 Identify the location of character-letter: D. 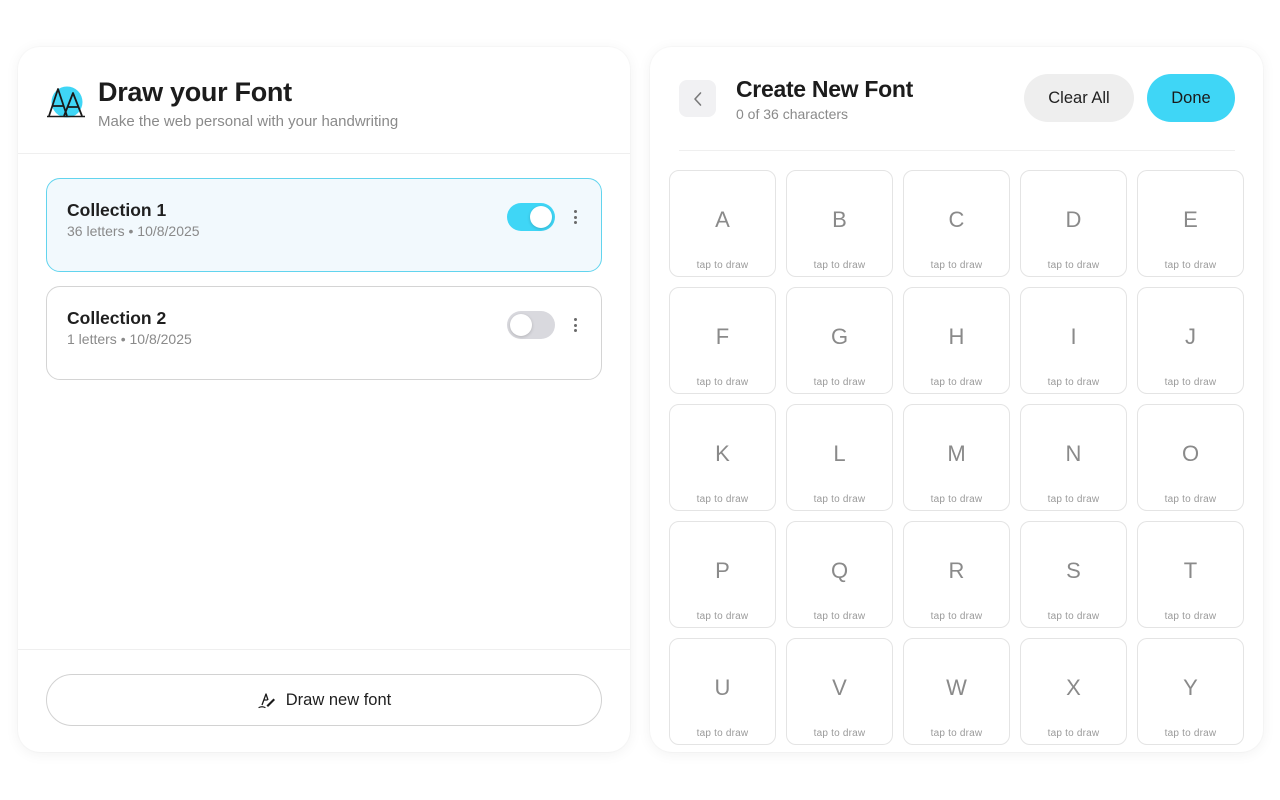
(1073, 219).